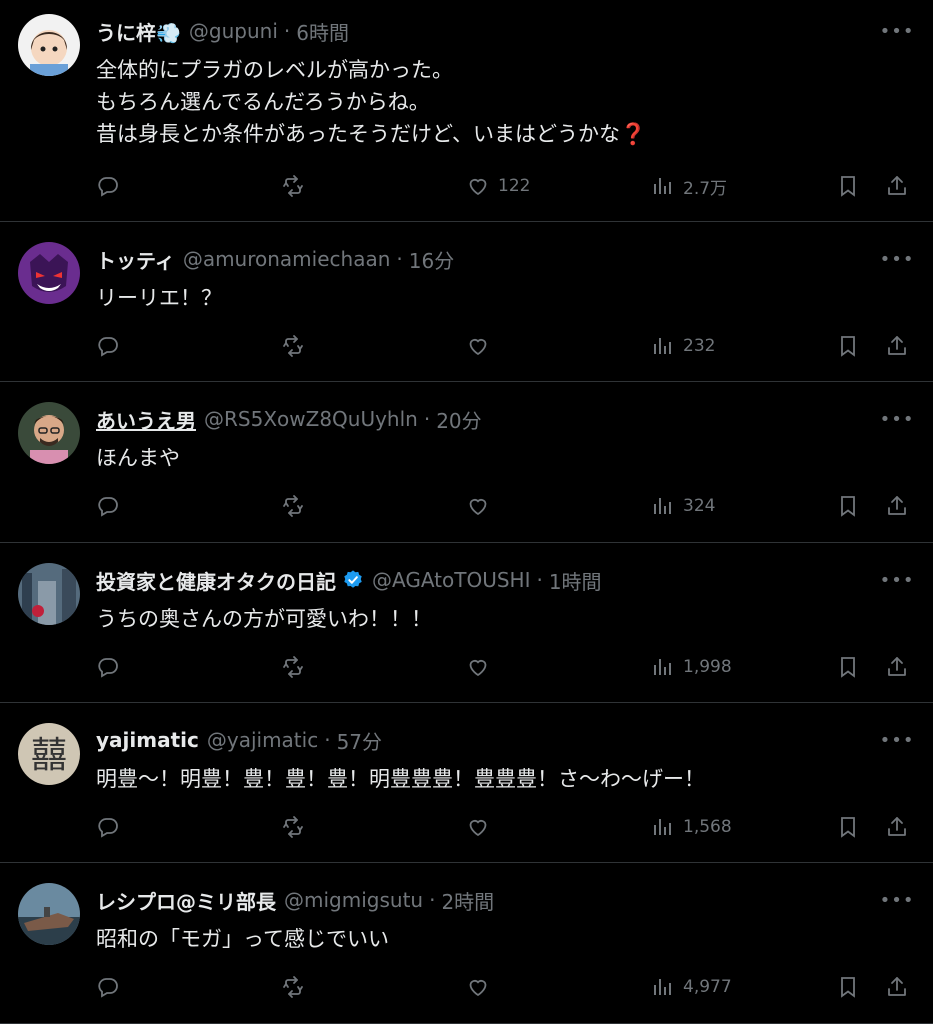 The height and width of the screenshot is (1024, 933). What do you see at coordinates (683, 346) in the screenshot?
I see `views-button: 232` at bounding box center [683, 346].